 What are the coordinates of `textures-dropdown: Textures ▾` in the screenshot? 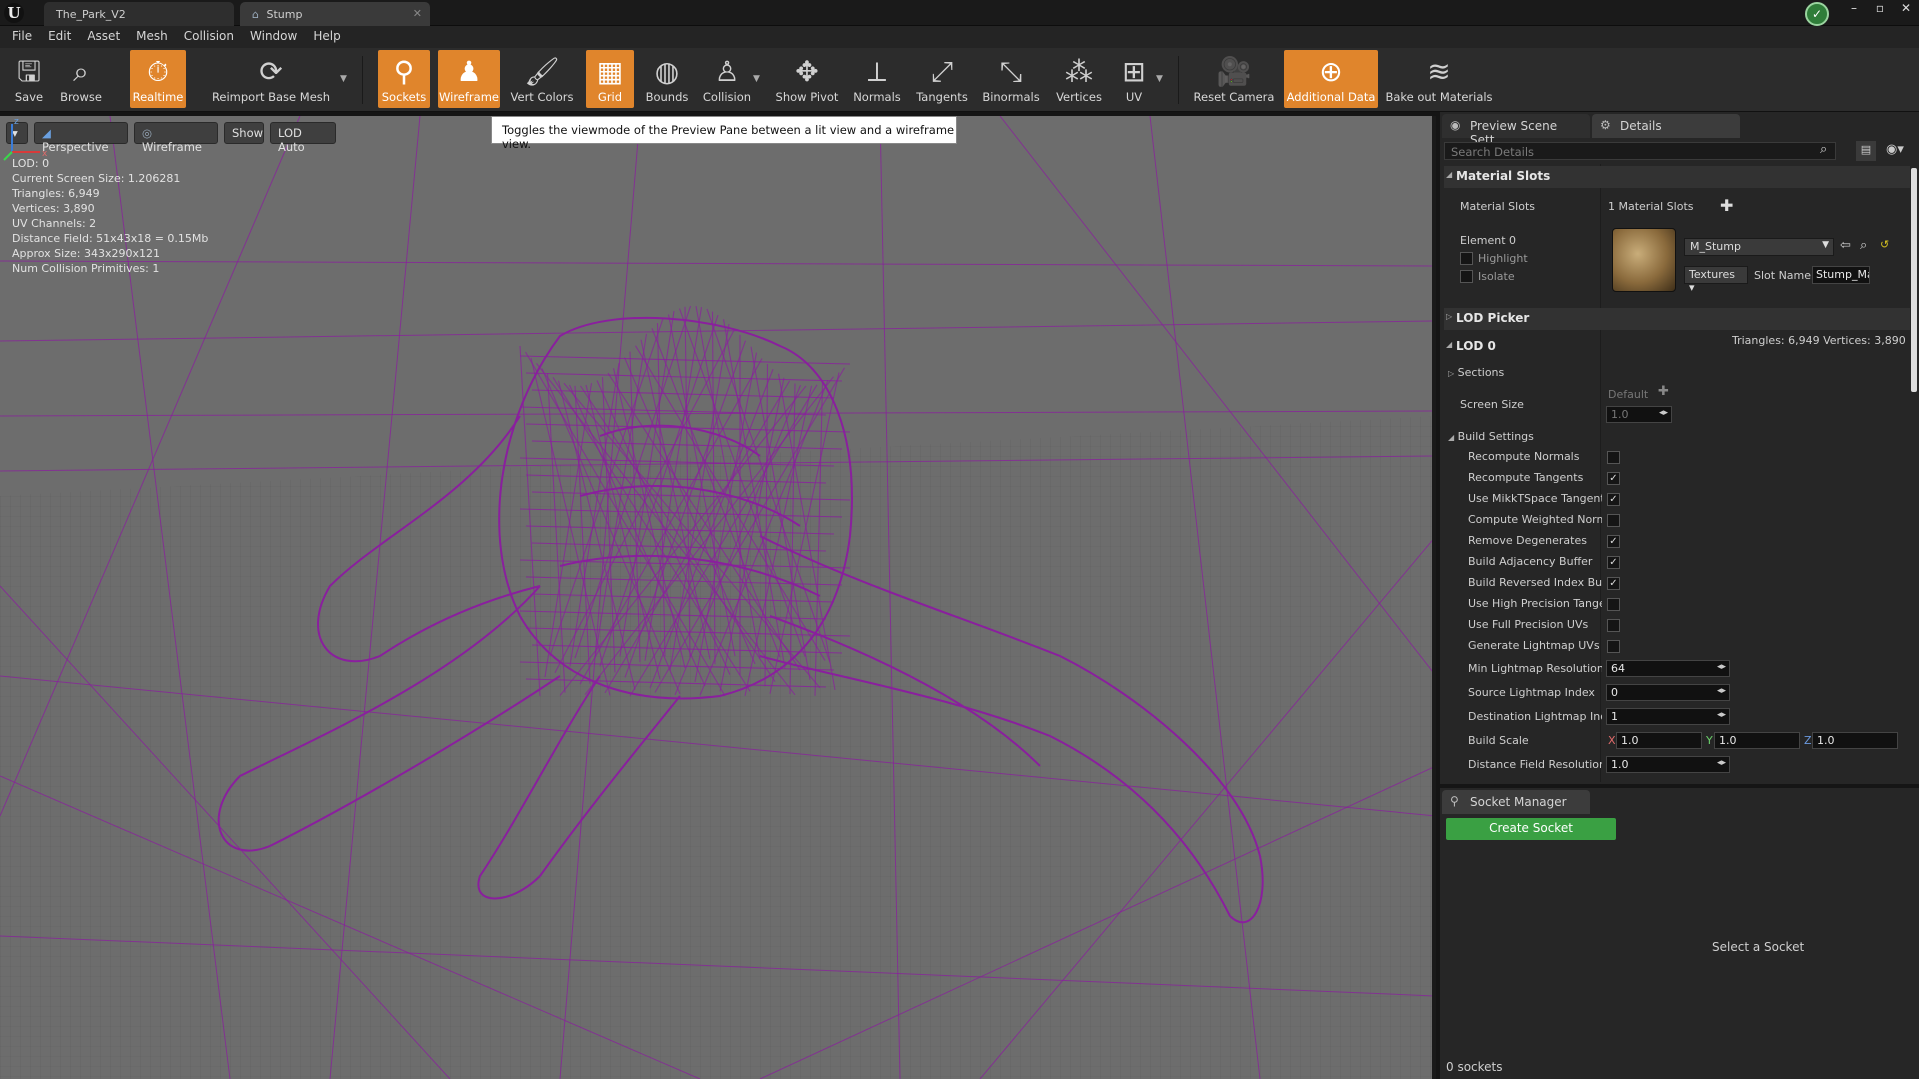 It's located at (1716, 280).